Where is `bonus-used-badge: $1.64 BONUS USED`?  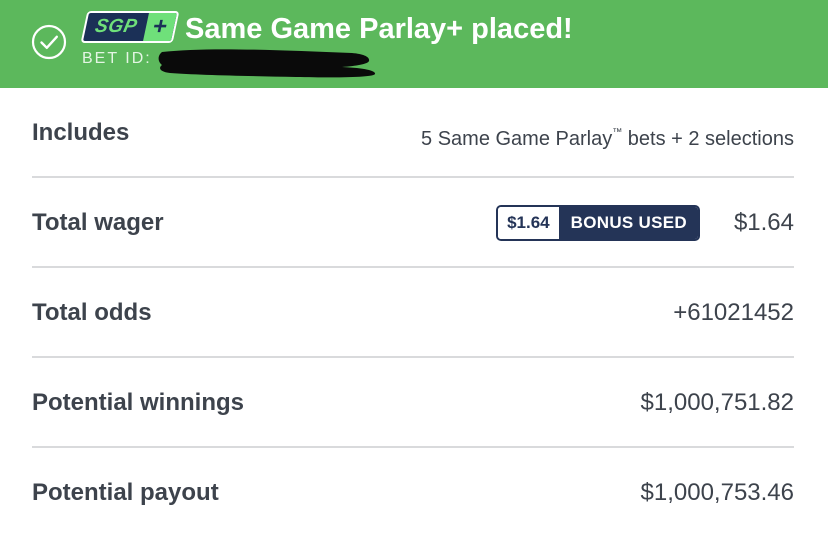 bonus-used-badge: $1.64 BONUS USED is located at coordinates (598, 223).